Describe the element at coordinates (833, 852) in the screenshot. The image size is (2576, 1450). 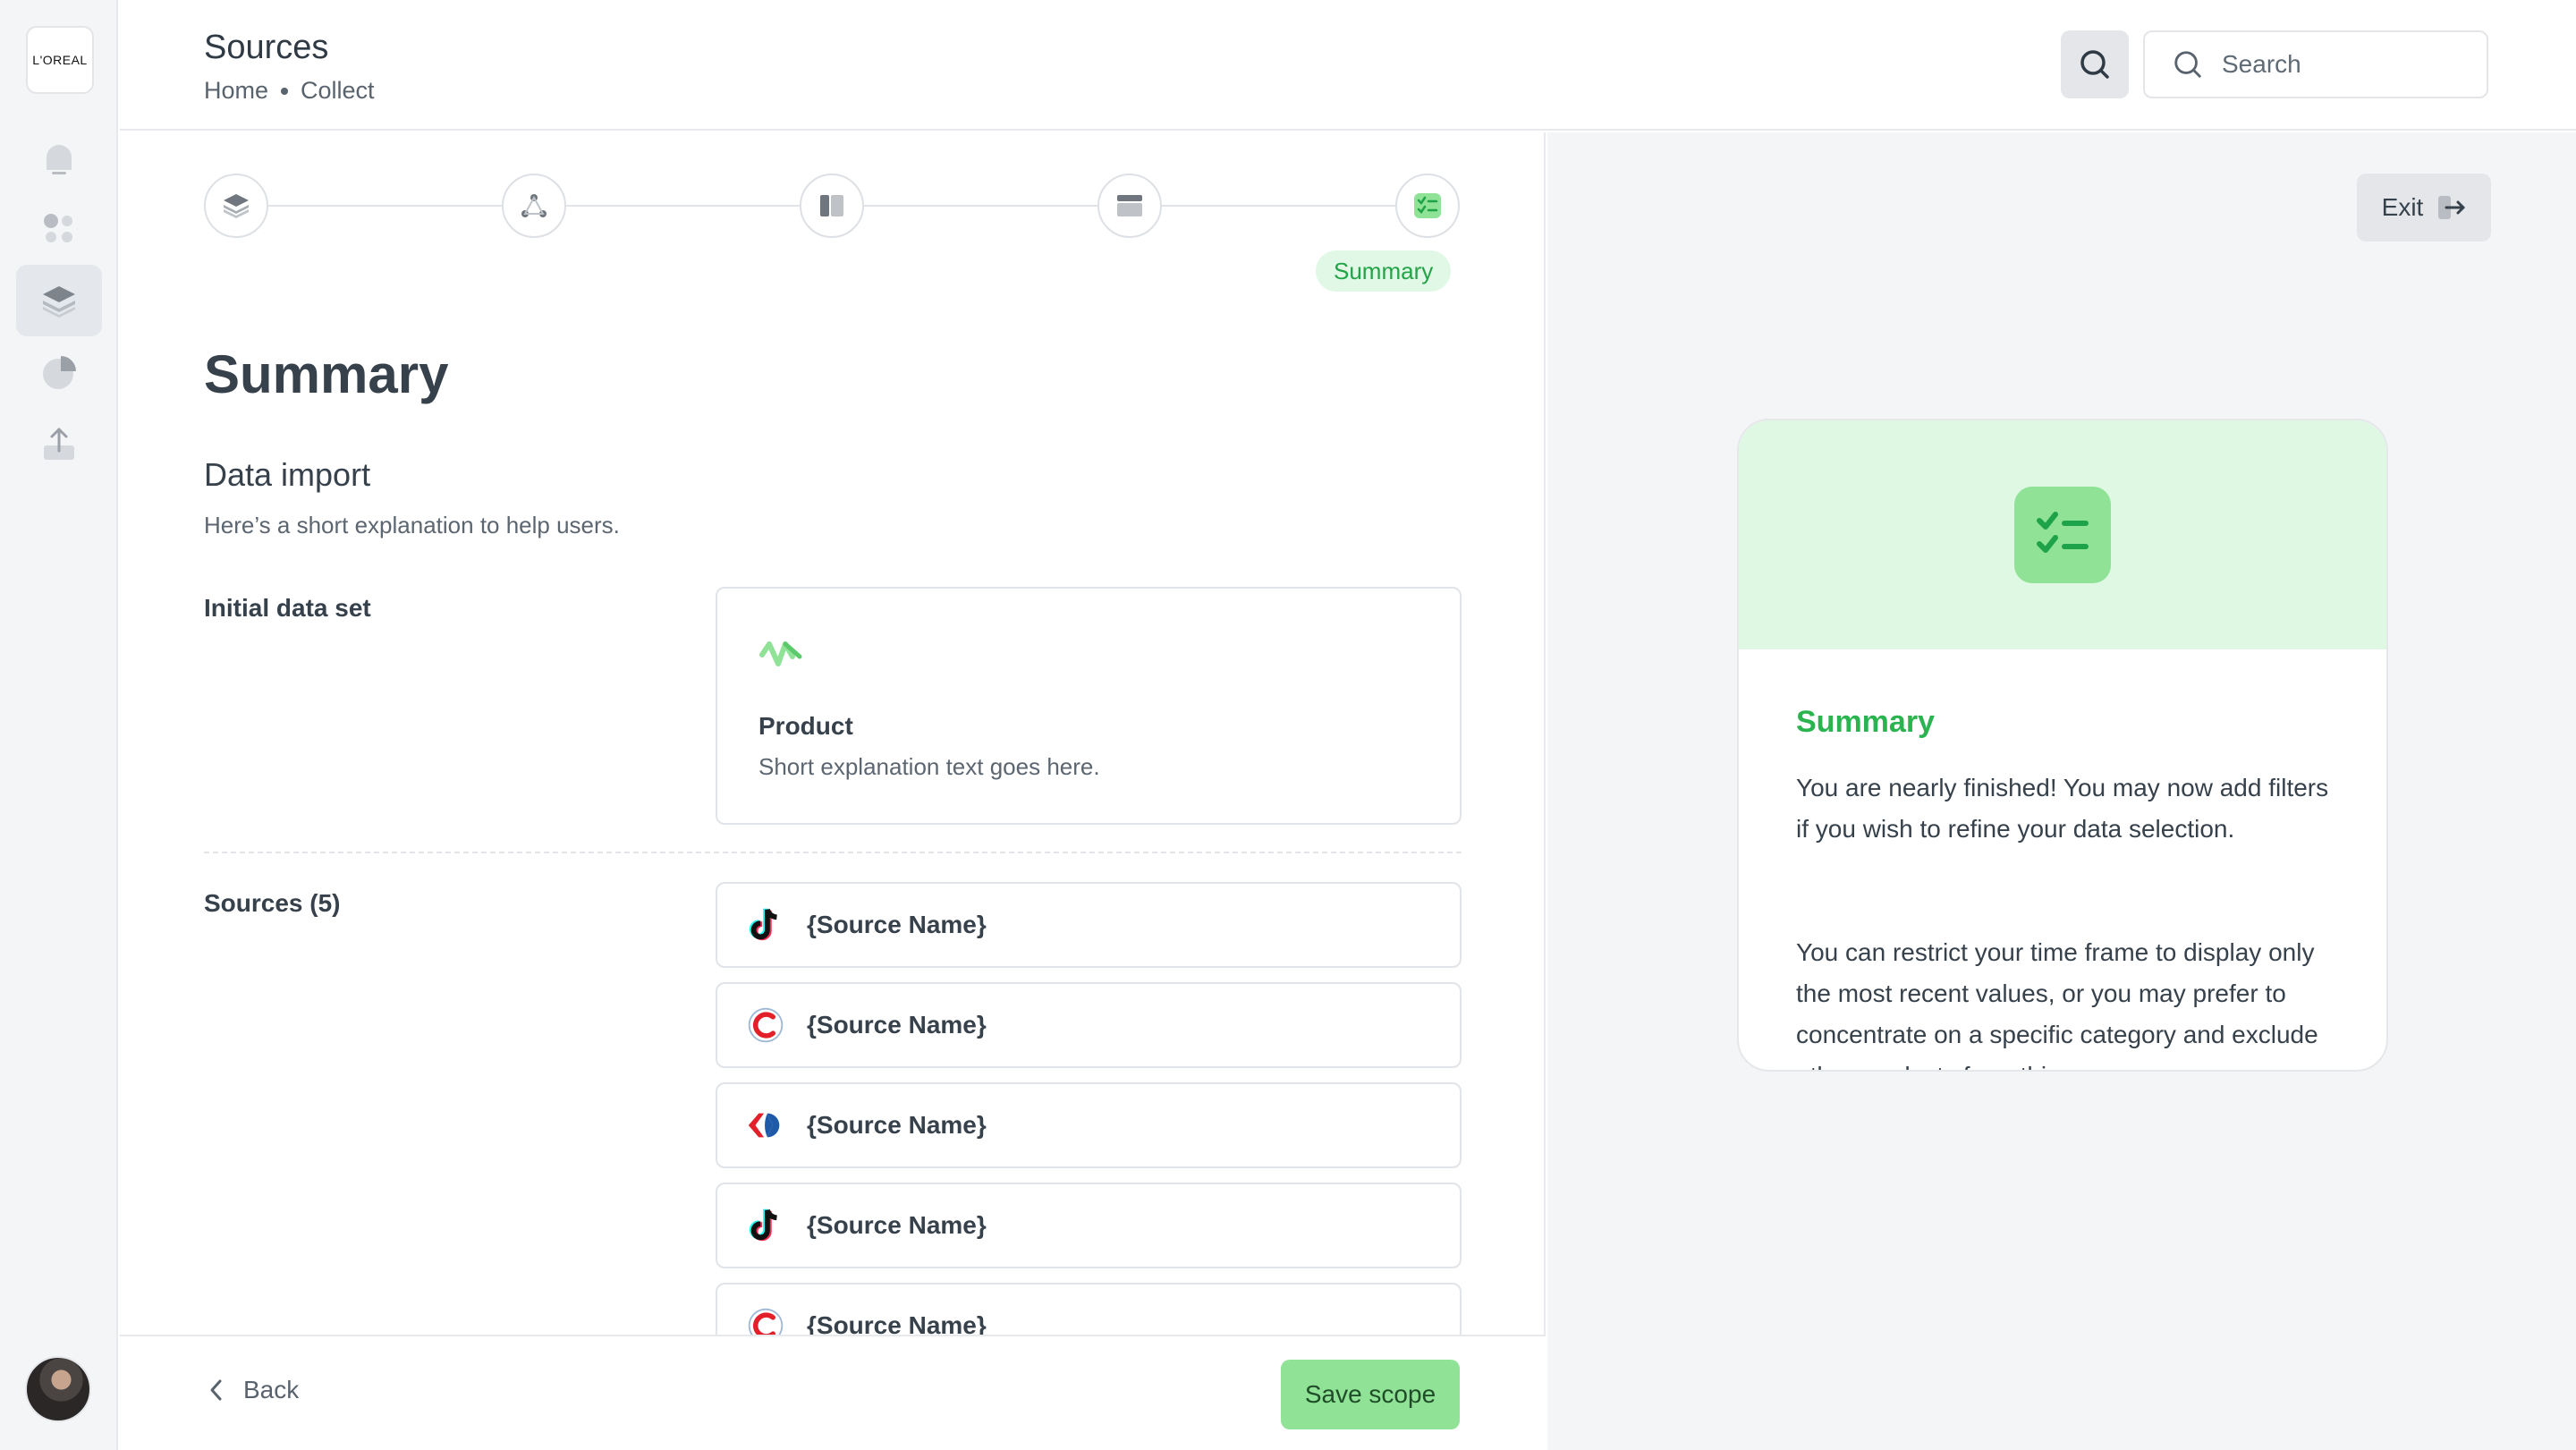
I see `section-divider` at that location.